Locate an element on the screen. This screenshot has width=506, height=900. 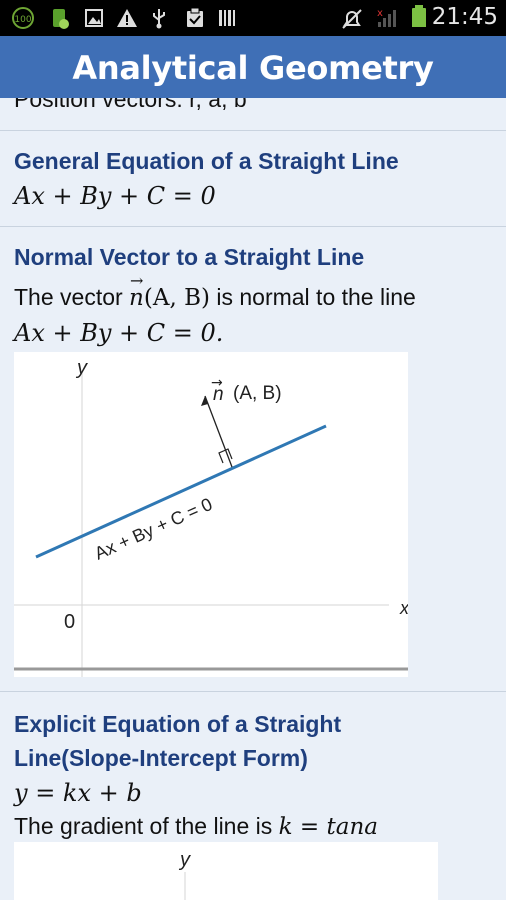
svg-text: 100 is located at coordinates (22, 20).